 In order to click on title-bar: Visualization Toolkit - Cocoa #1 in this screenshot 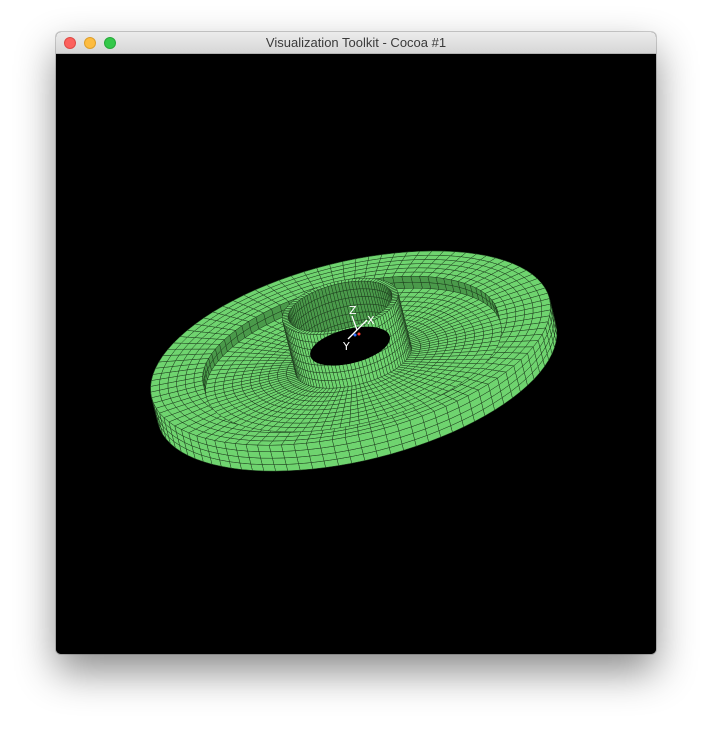, I will do `click(356, 43)`.